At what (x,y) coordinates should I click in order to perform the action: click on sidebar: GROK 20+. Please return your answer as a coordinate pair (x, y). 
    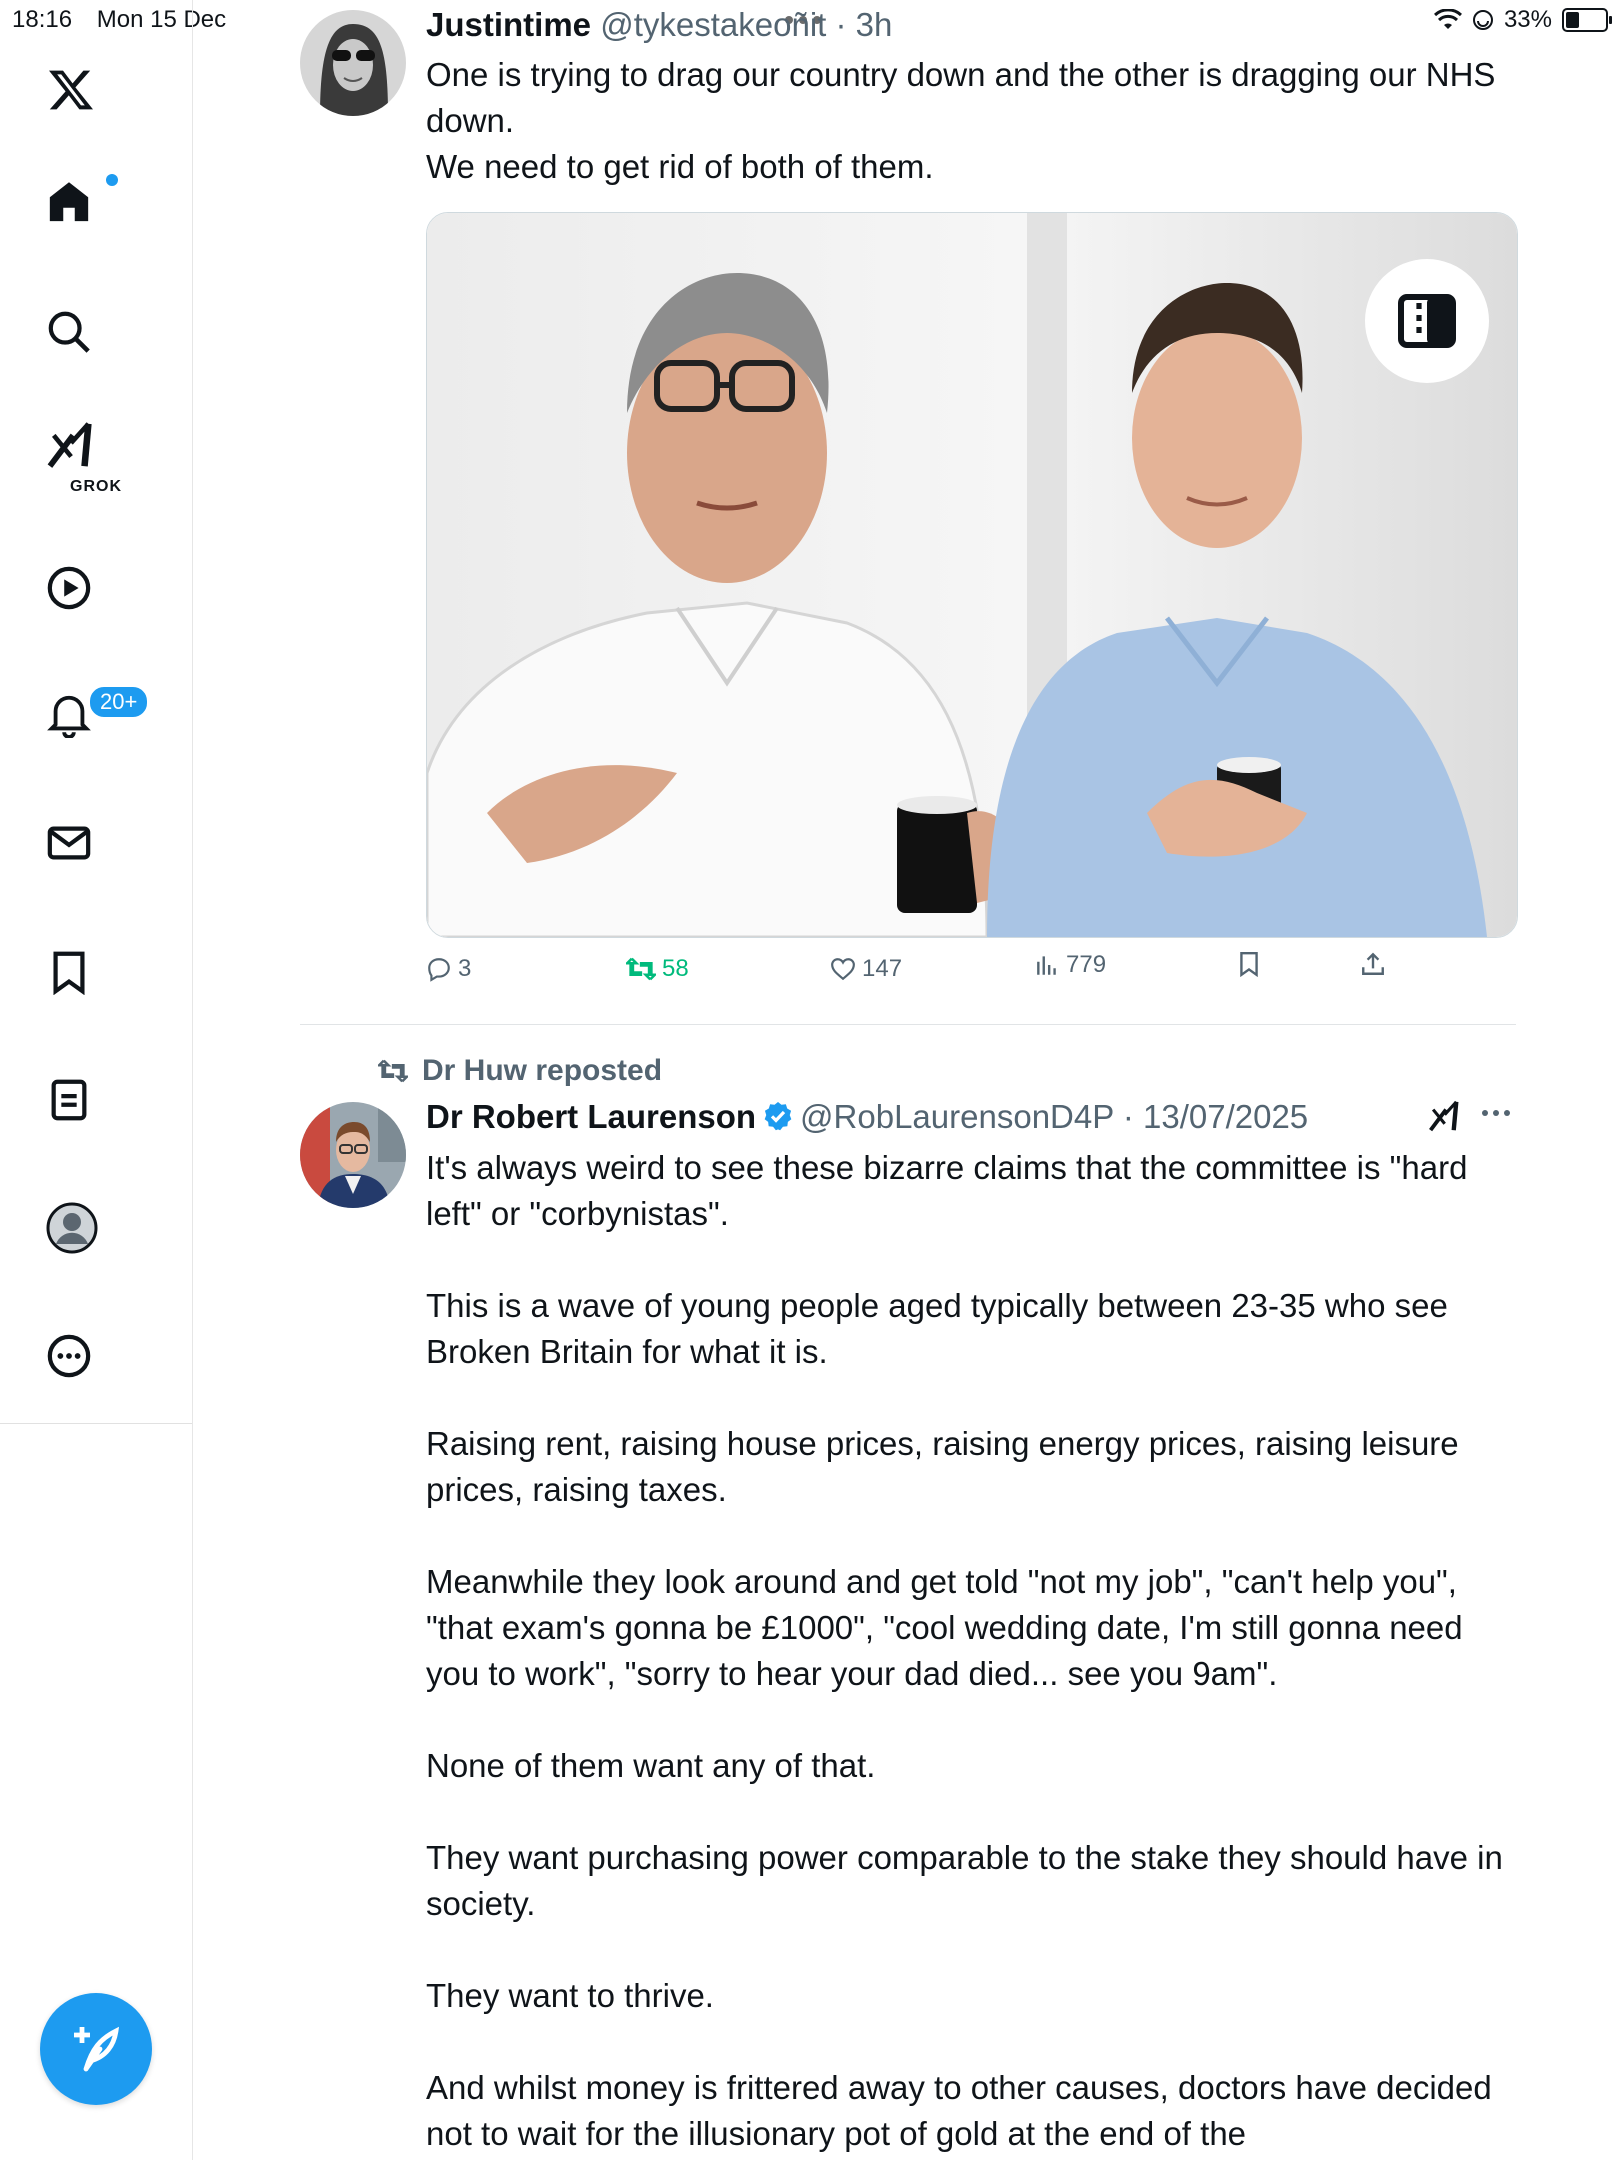
    Looking at the image, I should click on (96, 1080).